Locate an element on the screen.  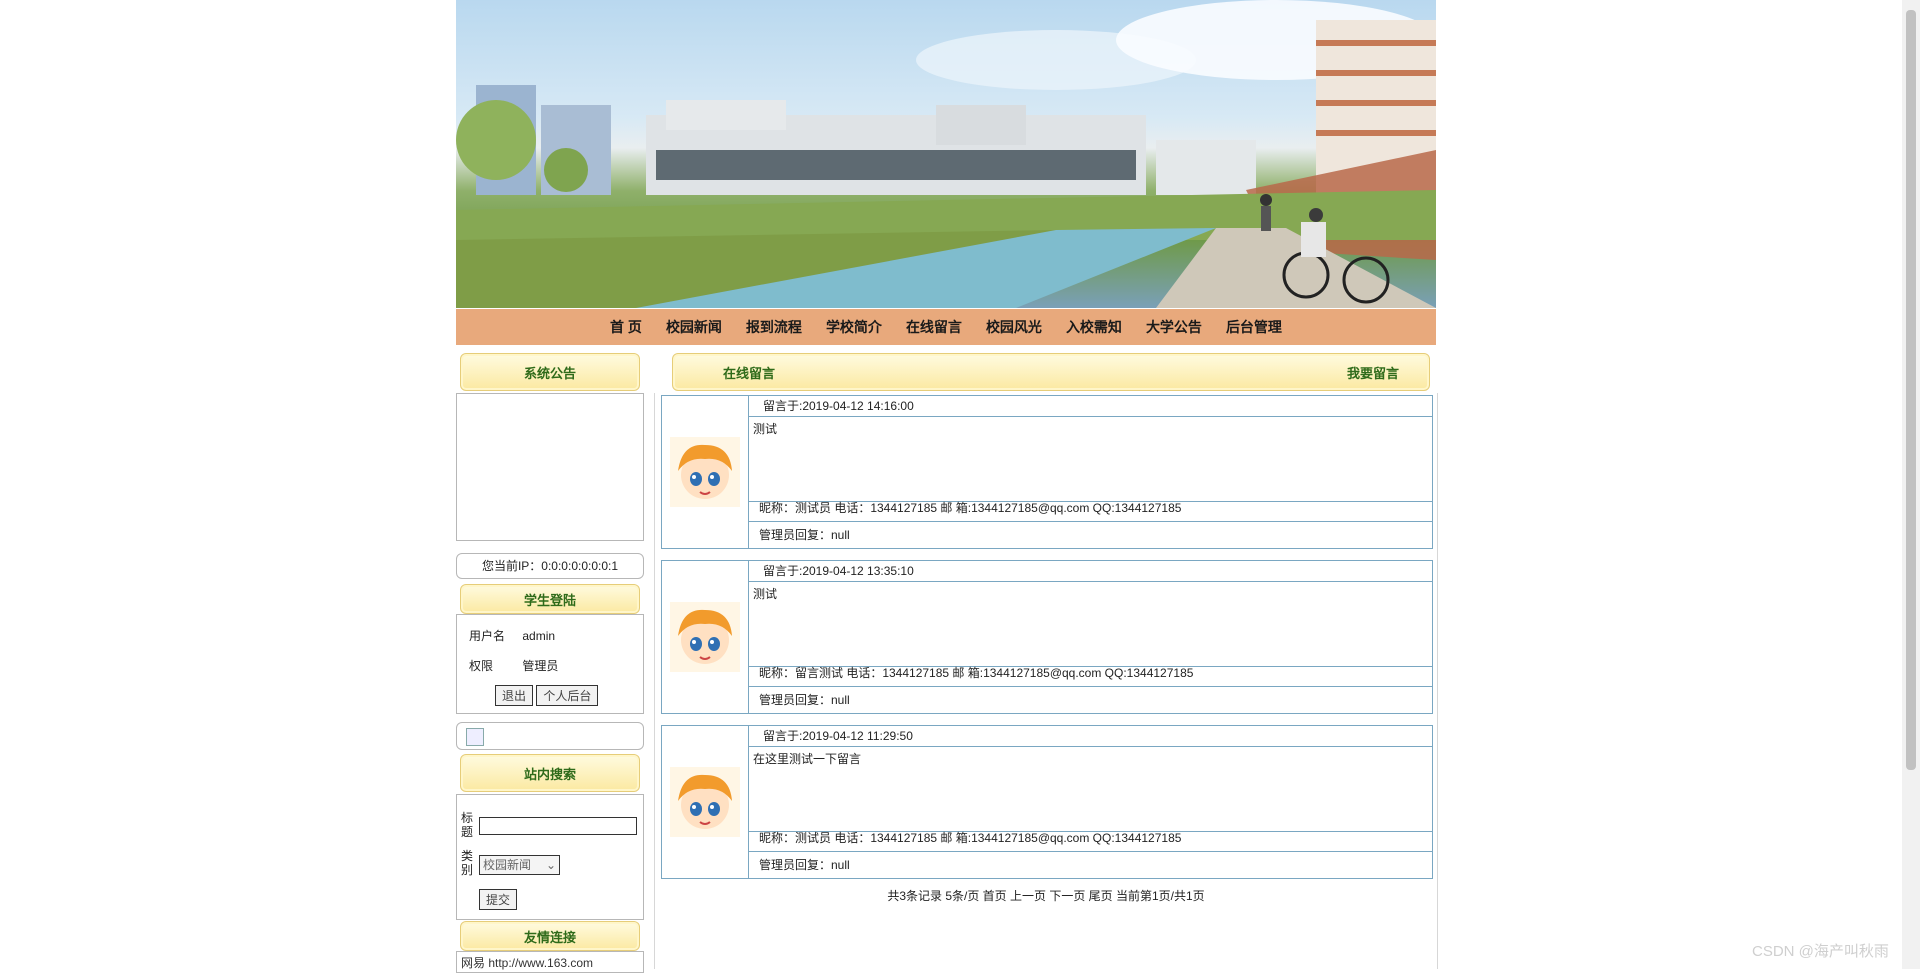
role-value: 管理员 is located at coordinates (540, 666).